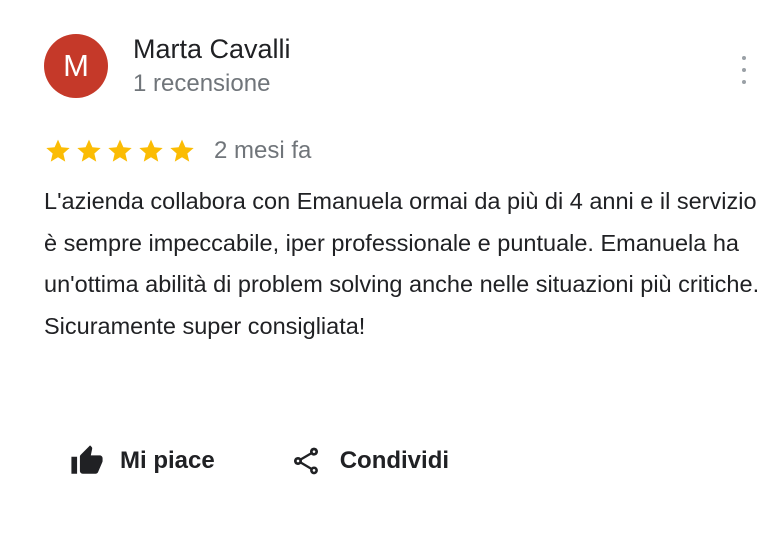 Image resolution: width=780 pixels, height=548 pixels. What do you see at coordinates (167, 460) in the screenshot?
I see `like-label: Mi piace` at bounding box center [167, 460].